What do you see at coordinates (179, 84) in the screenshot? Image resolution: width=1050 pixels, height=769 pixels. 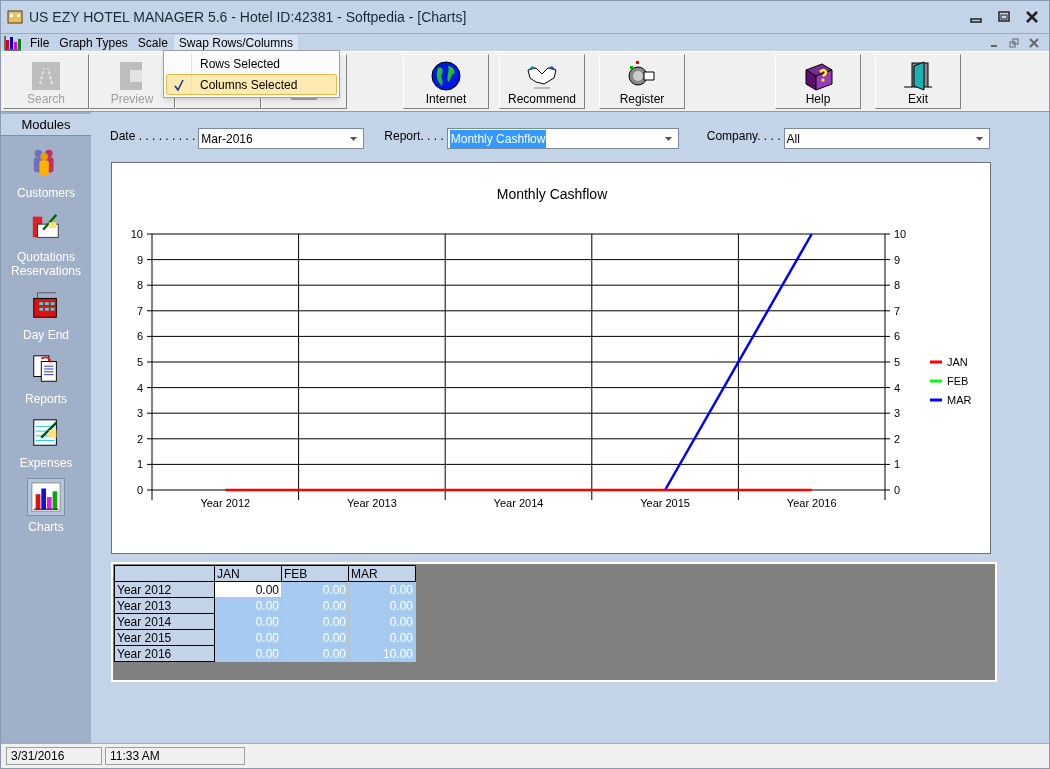 I see `check-icon` at bounding box center [179, 84].